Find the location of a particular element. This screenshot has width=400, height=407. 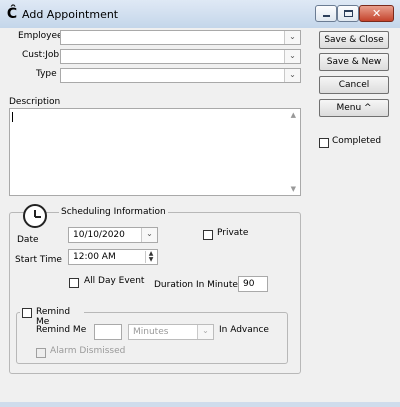

custjob-label: Cust:Job is located at coordinates (41, 55).